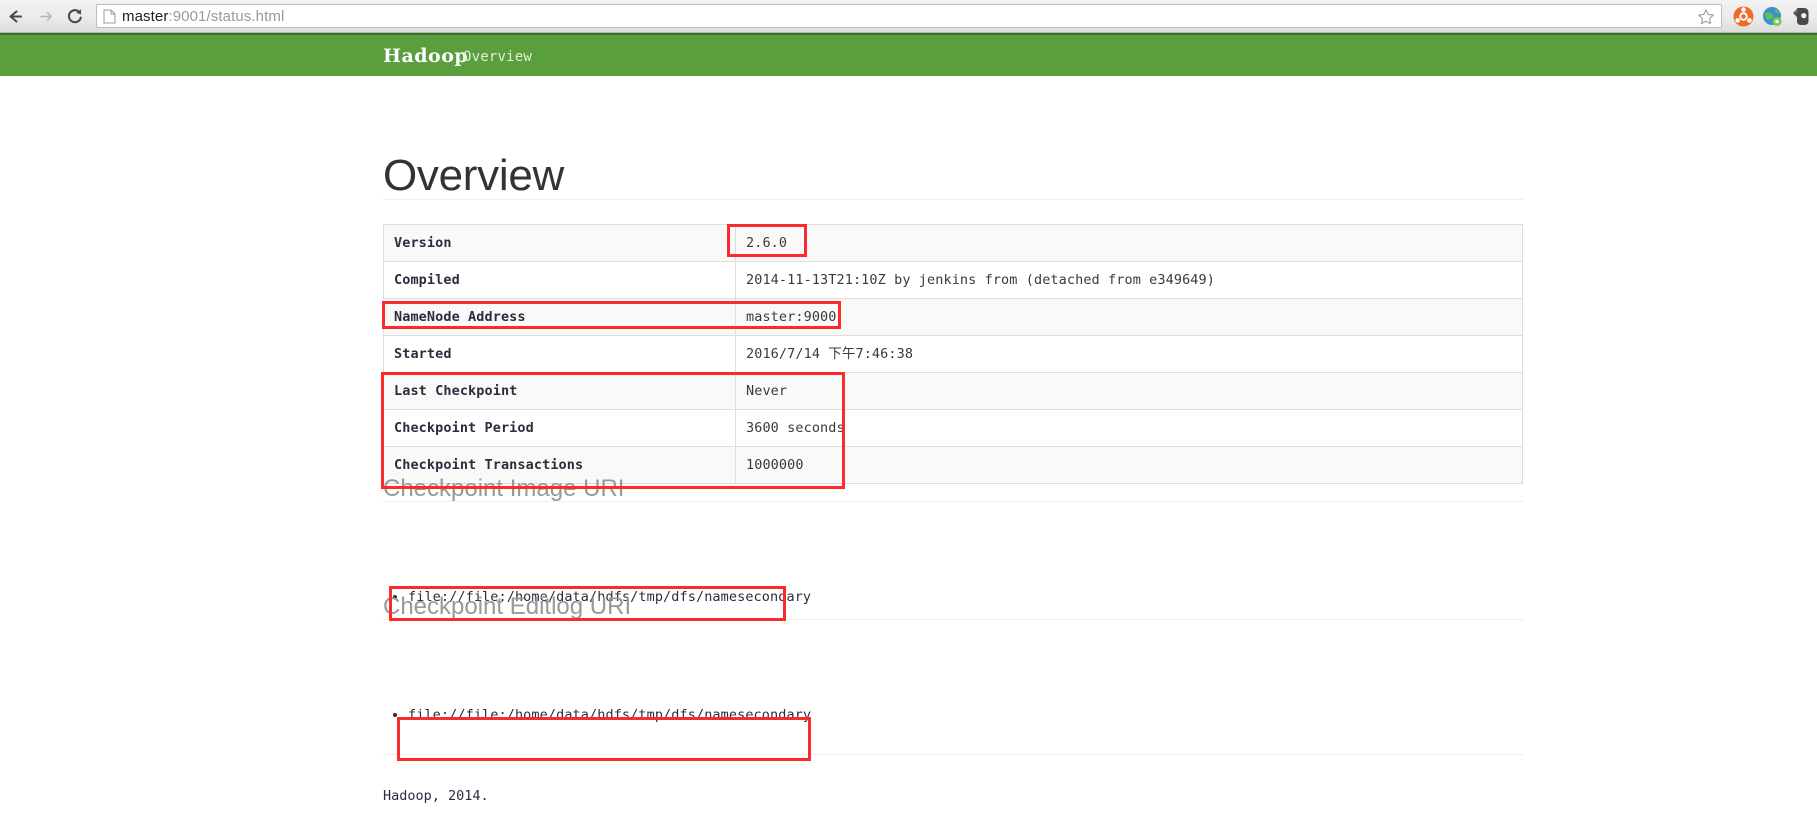  What do you see at coordinates (507, 606) in the screenshot?
I see `section-heading-checkpoint-editlog-uri: Checkpoint Editlog URI` at bounding box center [507, 606].